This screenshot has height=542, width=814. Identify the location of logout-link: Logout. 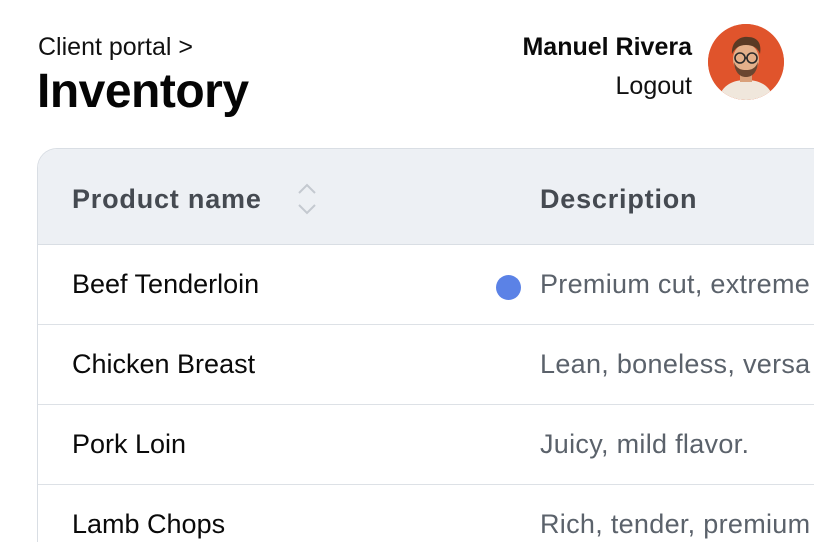
(654, 86).